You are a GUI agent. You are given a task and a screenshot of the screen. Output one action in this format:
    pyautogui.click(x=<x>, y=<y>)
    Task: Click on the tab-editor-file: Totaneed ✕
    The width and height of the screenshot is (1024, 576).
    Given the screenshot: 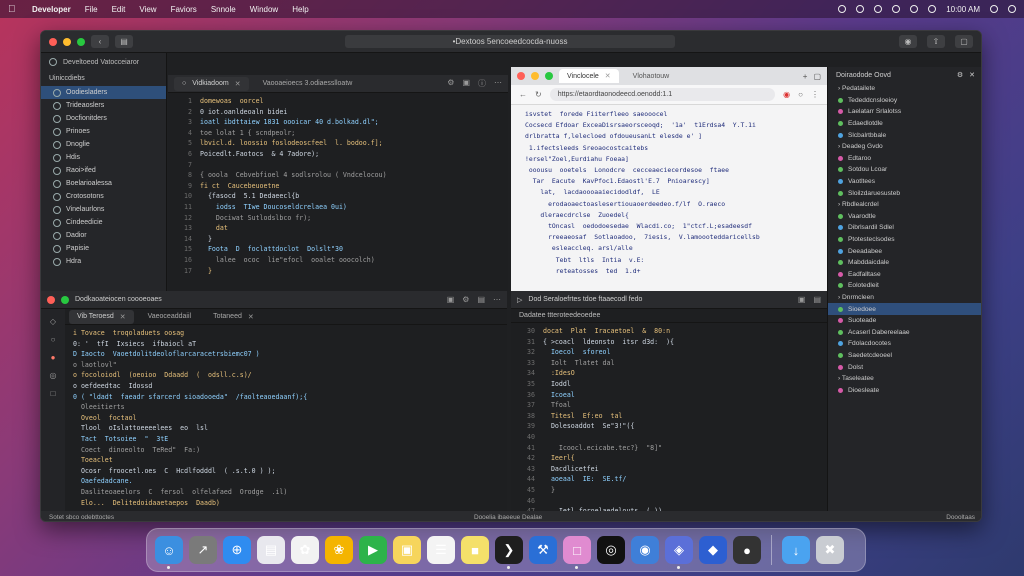 What is the action you would take?
    pyautogui.click(x=233, y=317)
    